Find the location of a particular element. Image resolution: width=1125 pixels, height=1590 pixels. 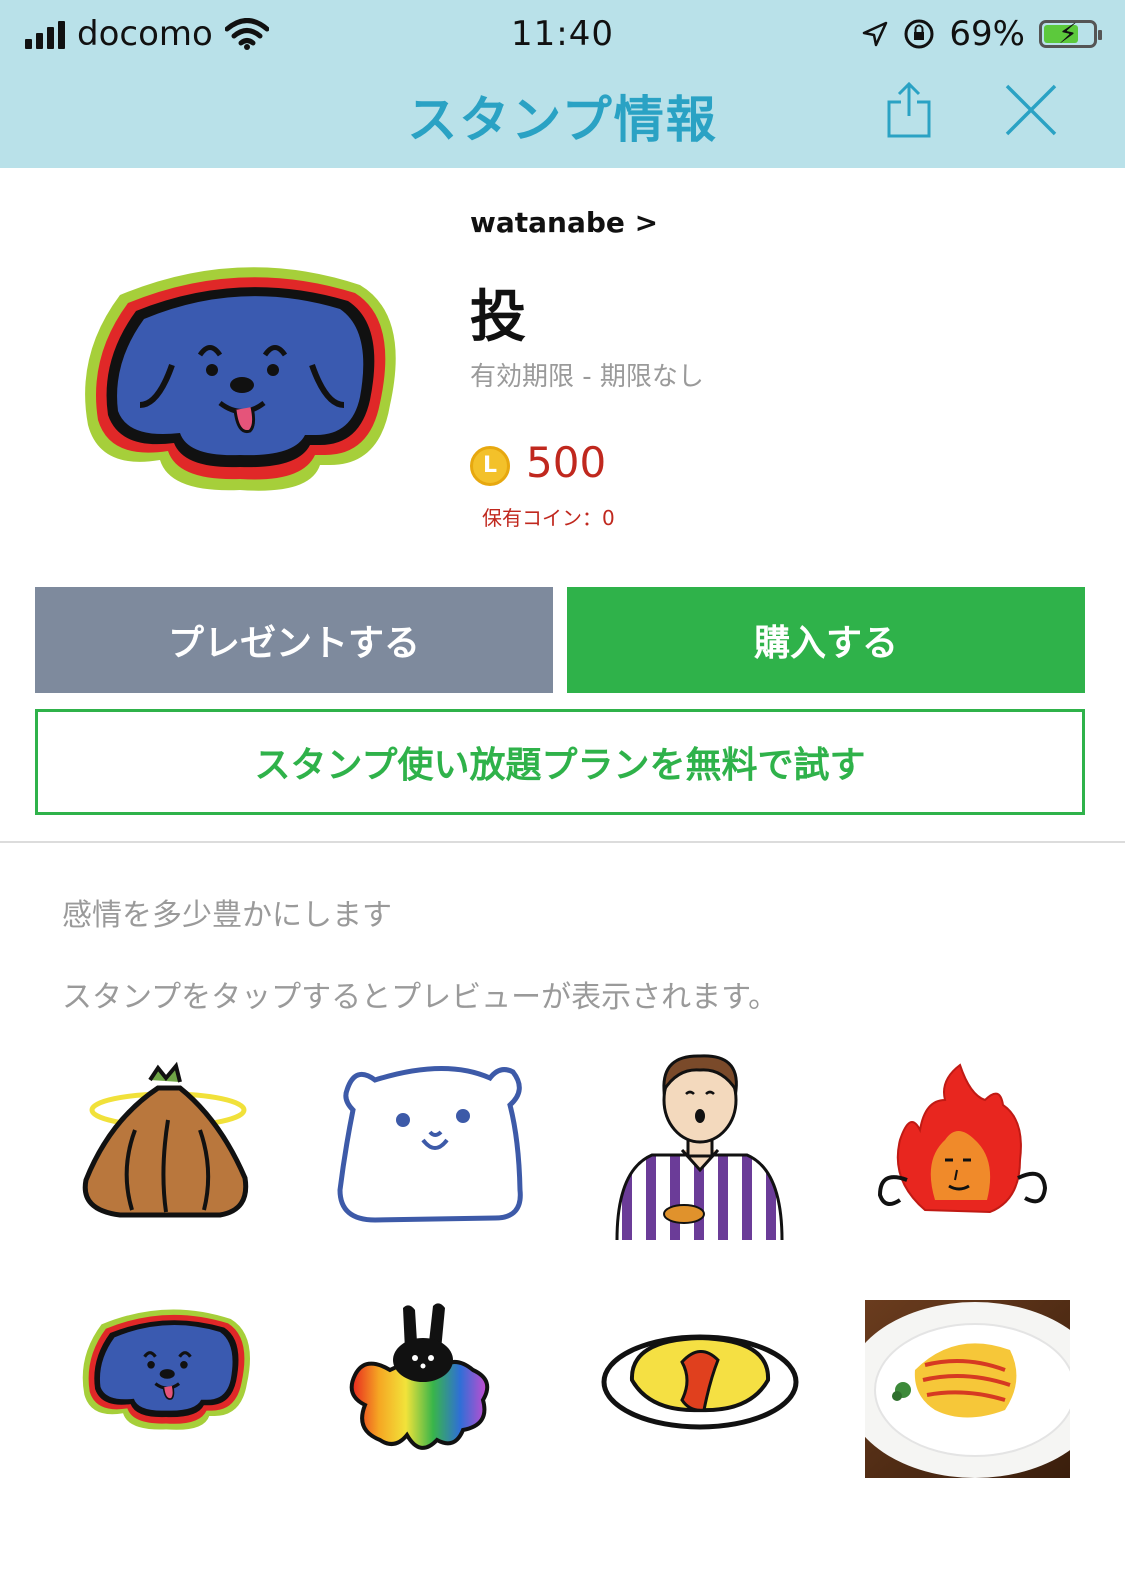

buy-button: 購入する is located at coordinates (826, 640).